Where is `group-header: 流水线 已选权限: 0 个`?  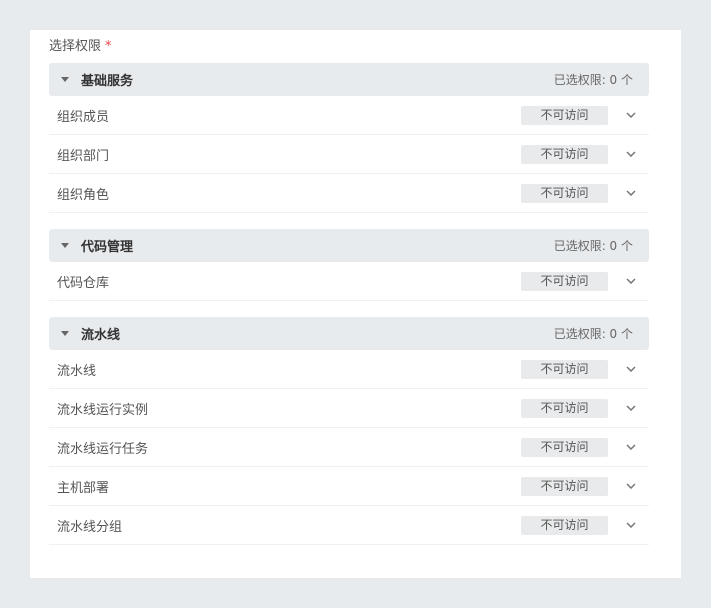 group-header: 流水线 已选权限: 0 个 is located at coordinates (349, 333).